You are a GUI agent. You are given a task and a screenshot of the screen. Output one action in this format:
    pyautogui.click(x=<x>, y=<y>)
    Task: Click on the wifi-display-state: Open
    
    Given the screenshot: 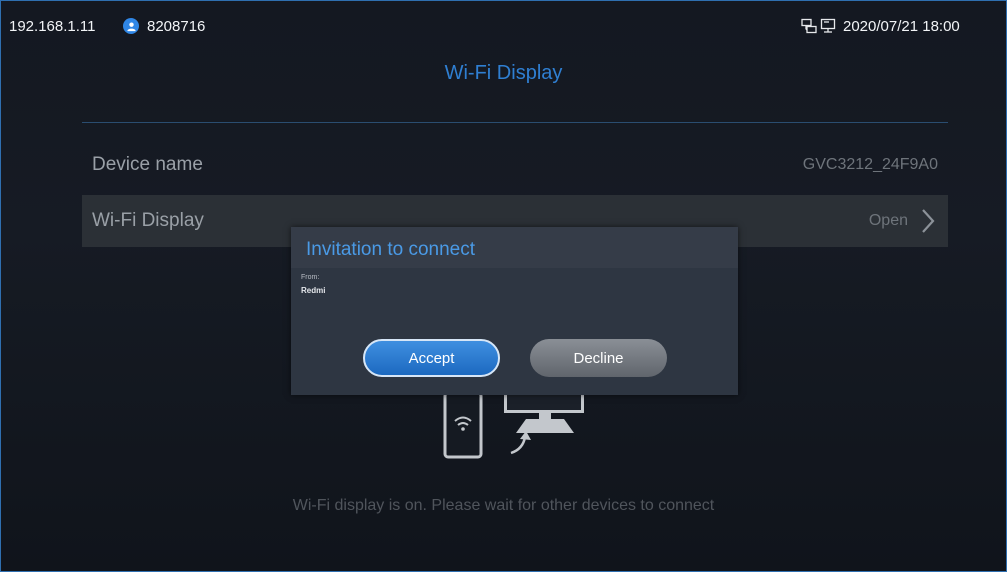 What is the action you would take?
    pyautogui.click(x=903, y=221)
    